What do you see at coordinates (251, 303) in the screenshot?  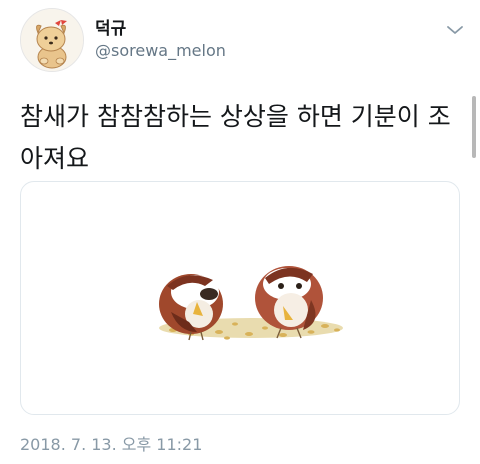 I see `sparrows-illustration` at bounding box center [251, 303].